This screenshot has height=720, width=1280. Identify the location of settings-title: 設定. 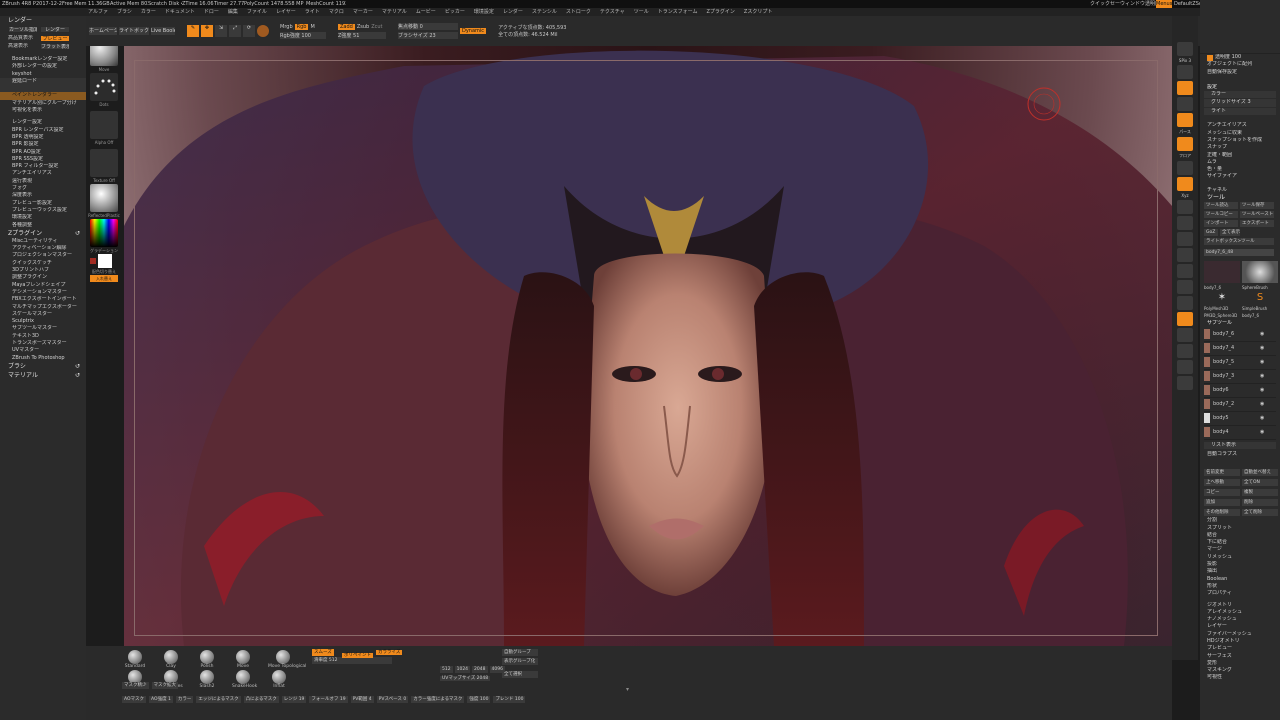
(1240, 87).